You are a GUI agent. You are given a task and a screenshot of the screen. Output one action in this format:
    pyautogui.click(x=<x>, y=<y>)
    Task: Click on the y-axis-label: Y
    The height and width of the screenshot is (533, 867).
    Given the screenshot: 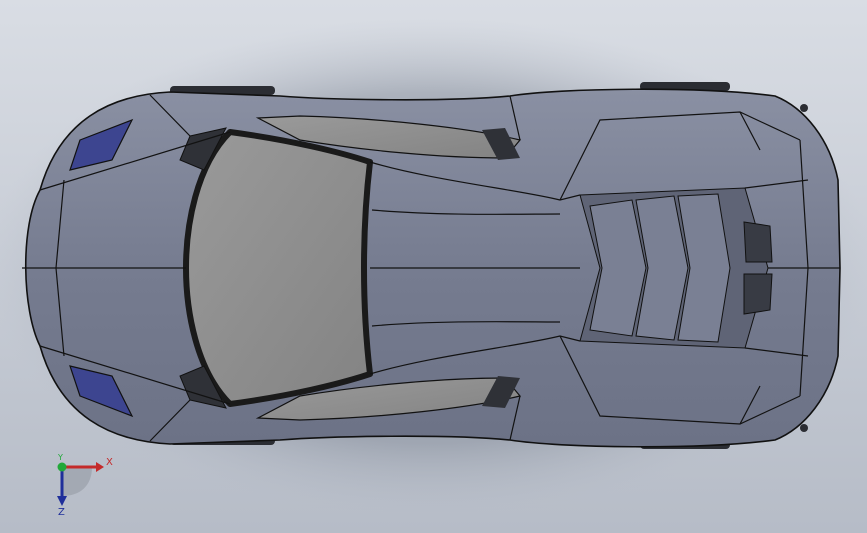 What is the action you would take?
    pyautogui.click(x=60, y=457)
    